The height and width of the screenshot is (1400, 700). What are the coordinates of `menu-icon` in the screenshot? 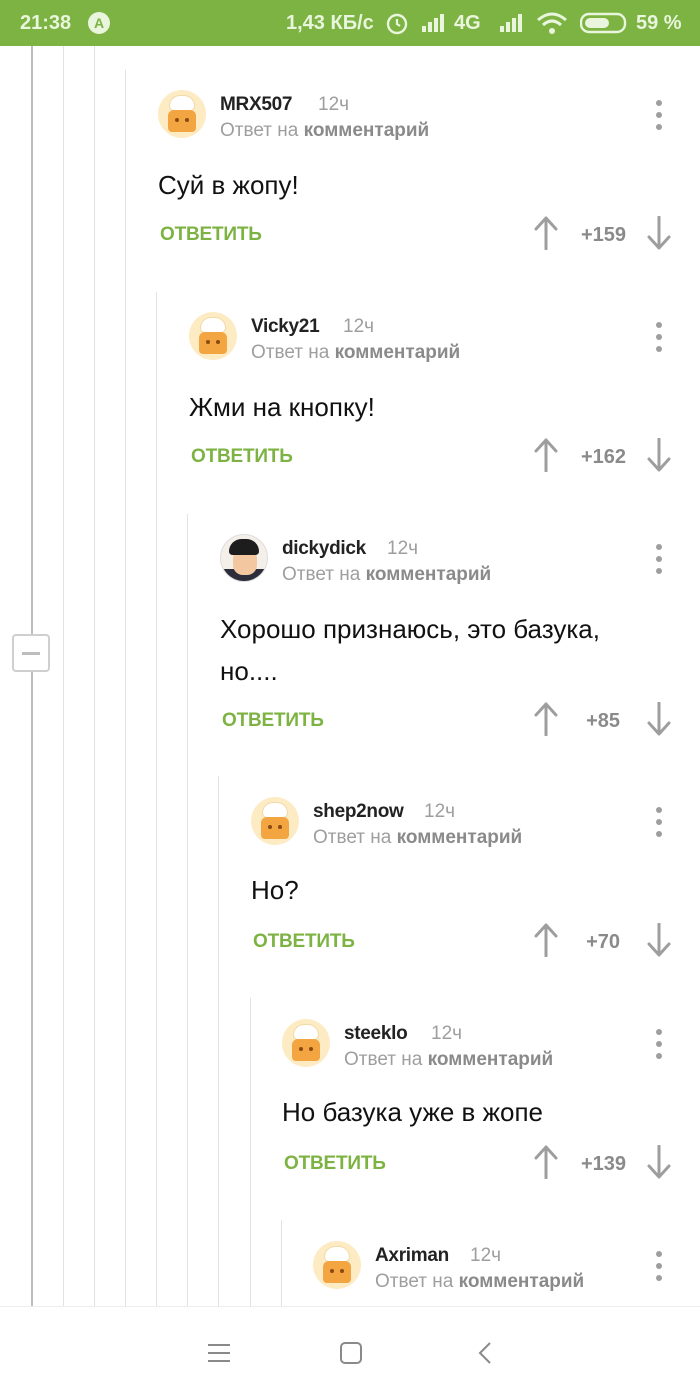 It's located at (219, 1353).